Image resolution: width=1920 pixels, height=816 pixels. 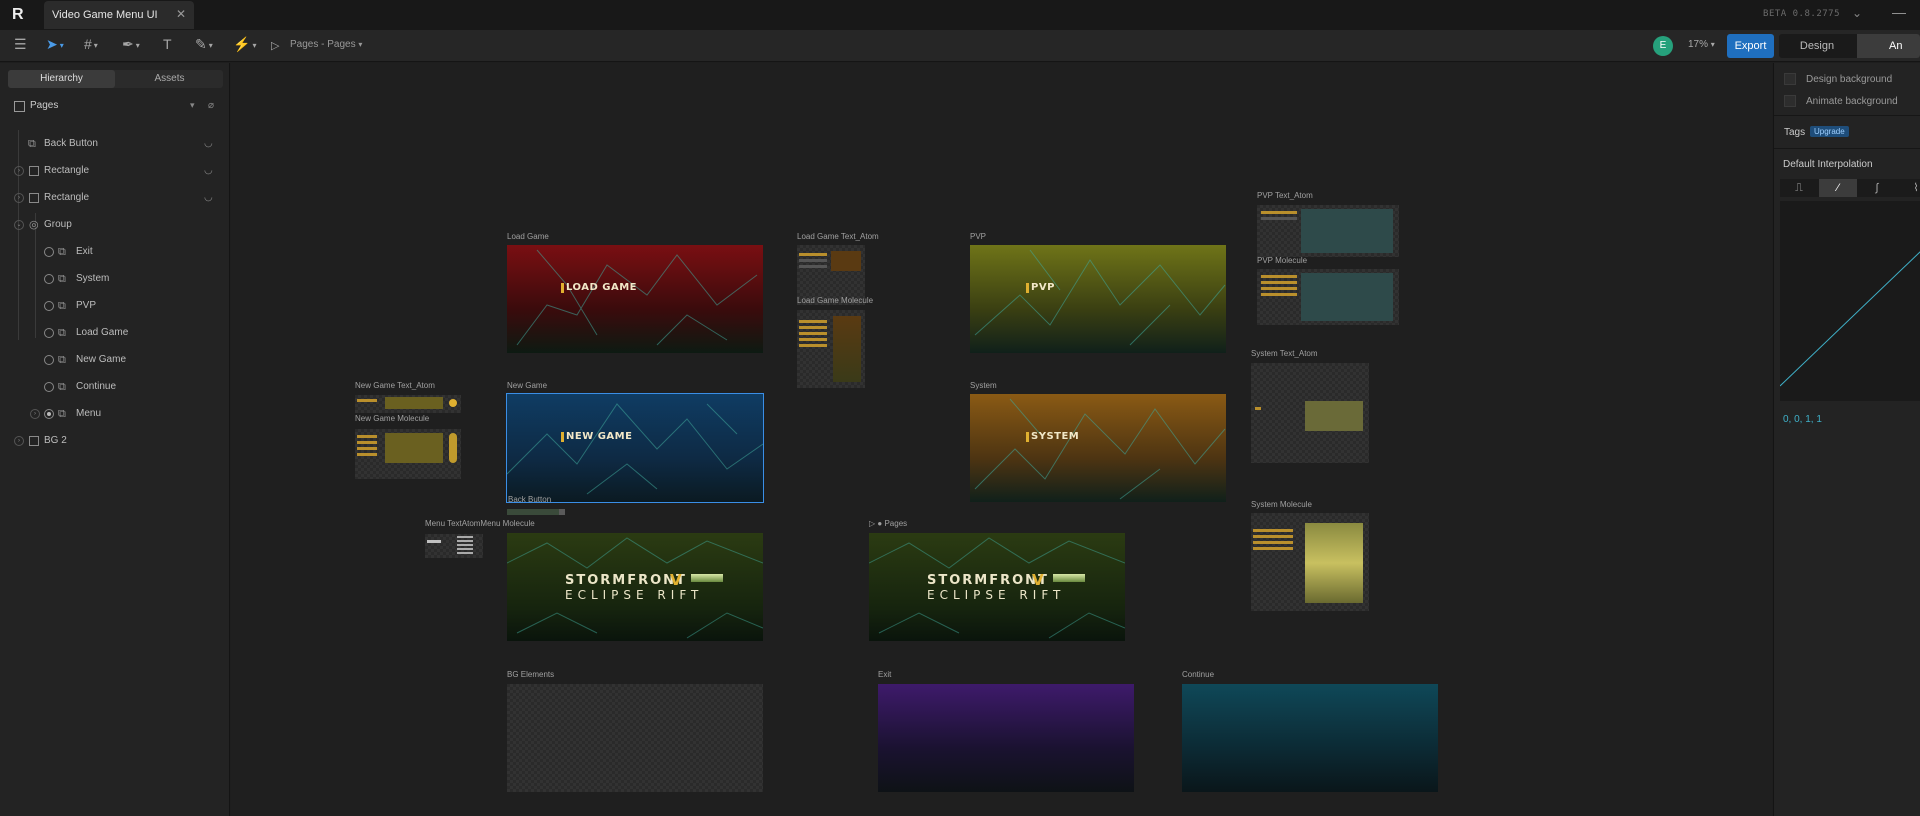 I want to click on breadcrumb: Pages - Pages ▾, so click(x=326, y=44).